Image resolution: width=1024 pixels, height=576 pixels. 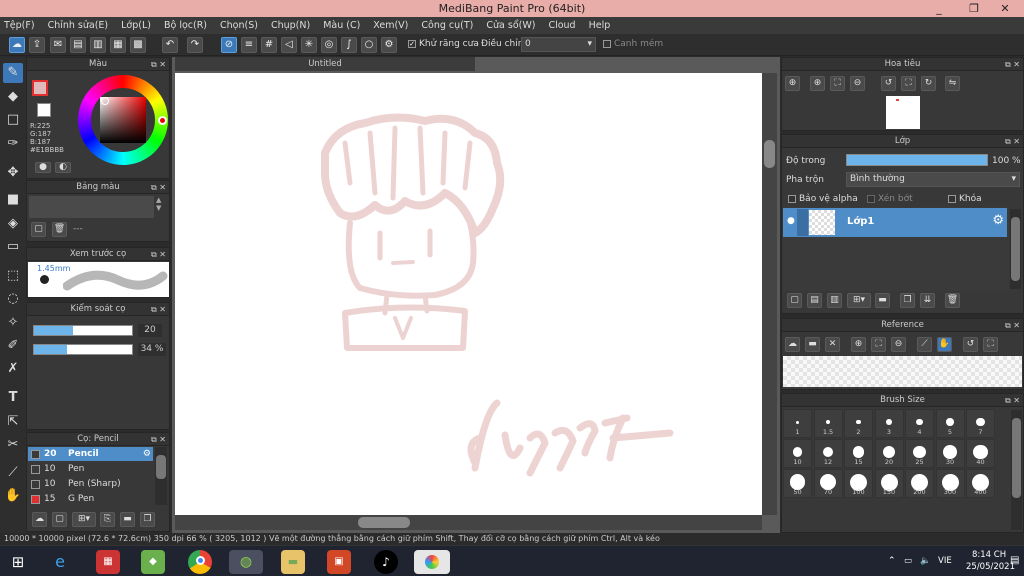 What do you see at coordinates (78, 25) in the screenshot?
I see `menu-edit: Chỉnh sửa(E)` at bounding box center [78, 25].